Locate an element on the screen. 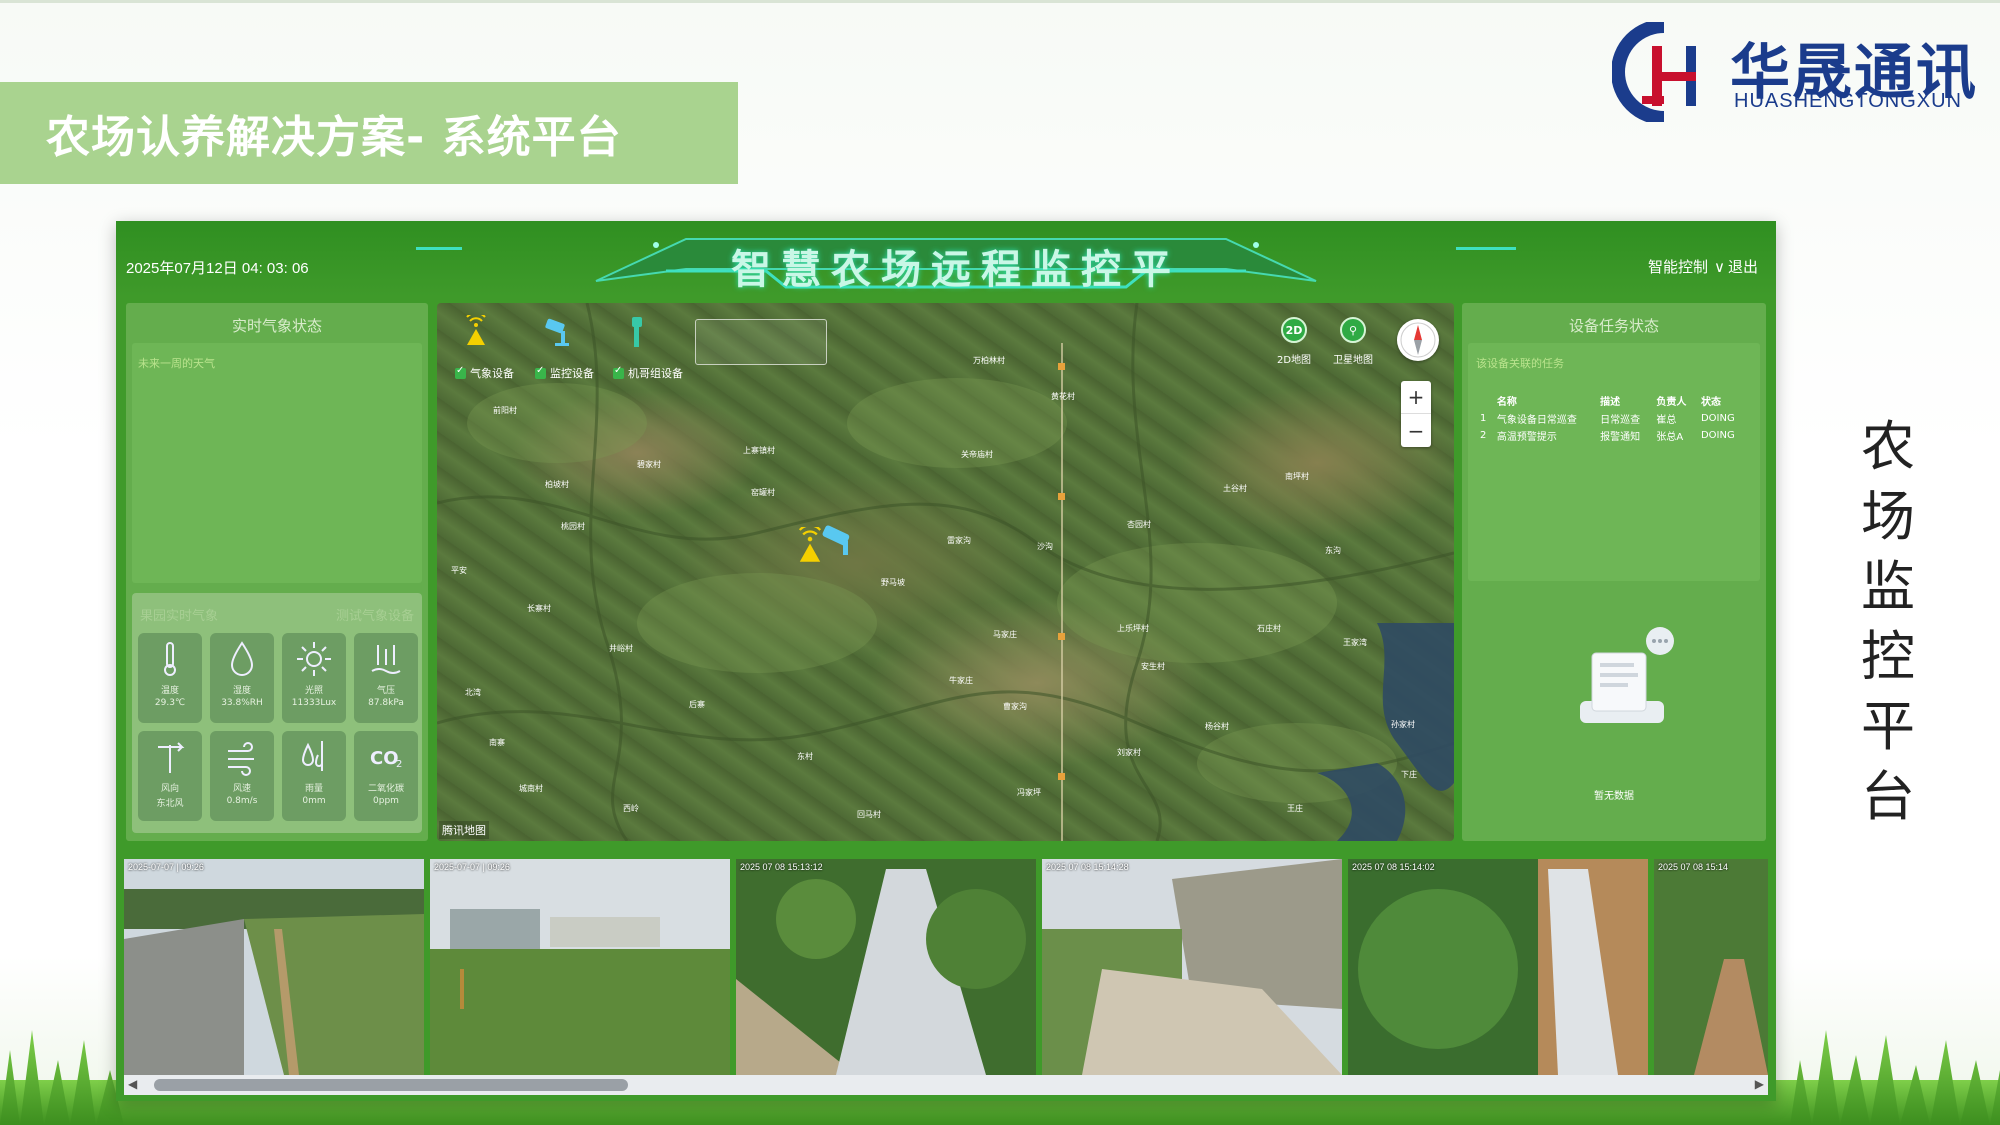 This screenshot has height=1125, width=2000. camera-feed: 2025 07 08 15:14:28 is located at coordinates (1192, 967).